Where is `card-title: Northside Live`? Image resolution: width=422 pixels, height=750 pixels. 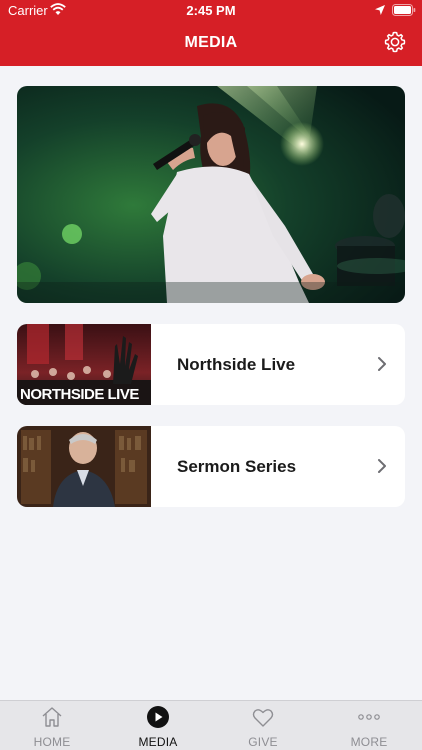
card-title: Northside Live is located at coordinates (236, 364).